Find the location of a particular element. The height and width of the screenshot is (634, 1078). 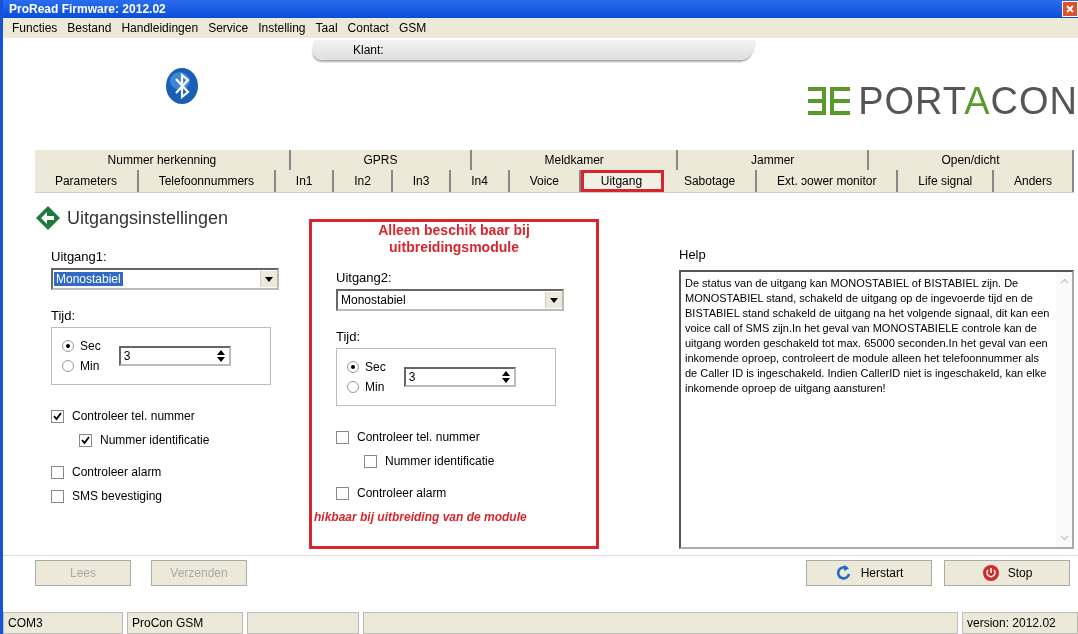

checkbox-label: SMS bevestiging is located at coordinates (117, 496).